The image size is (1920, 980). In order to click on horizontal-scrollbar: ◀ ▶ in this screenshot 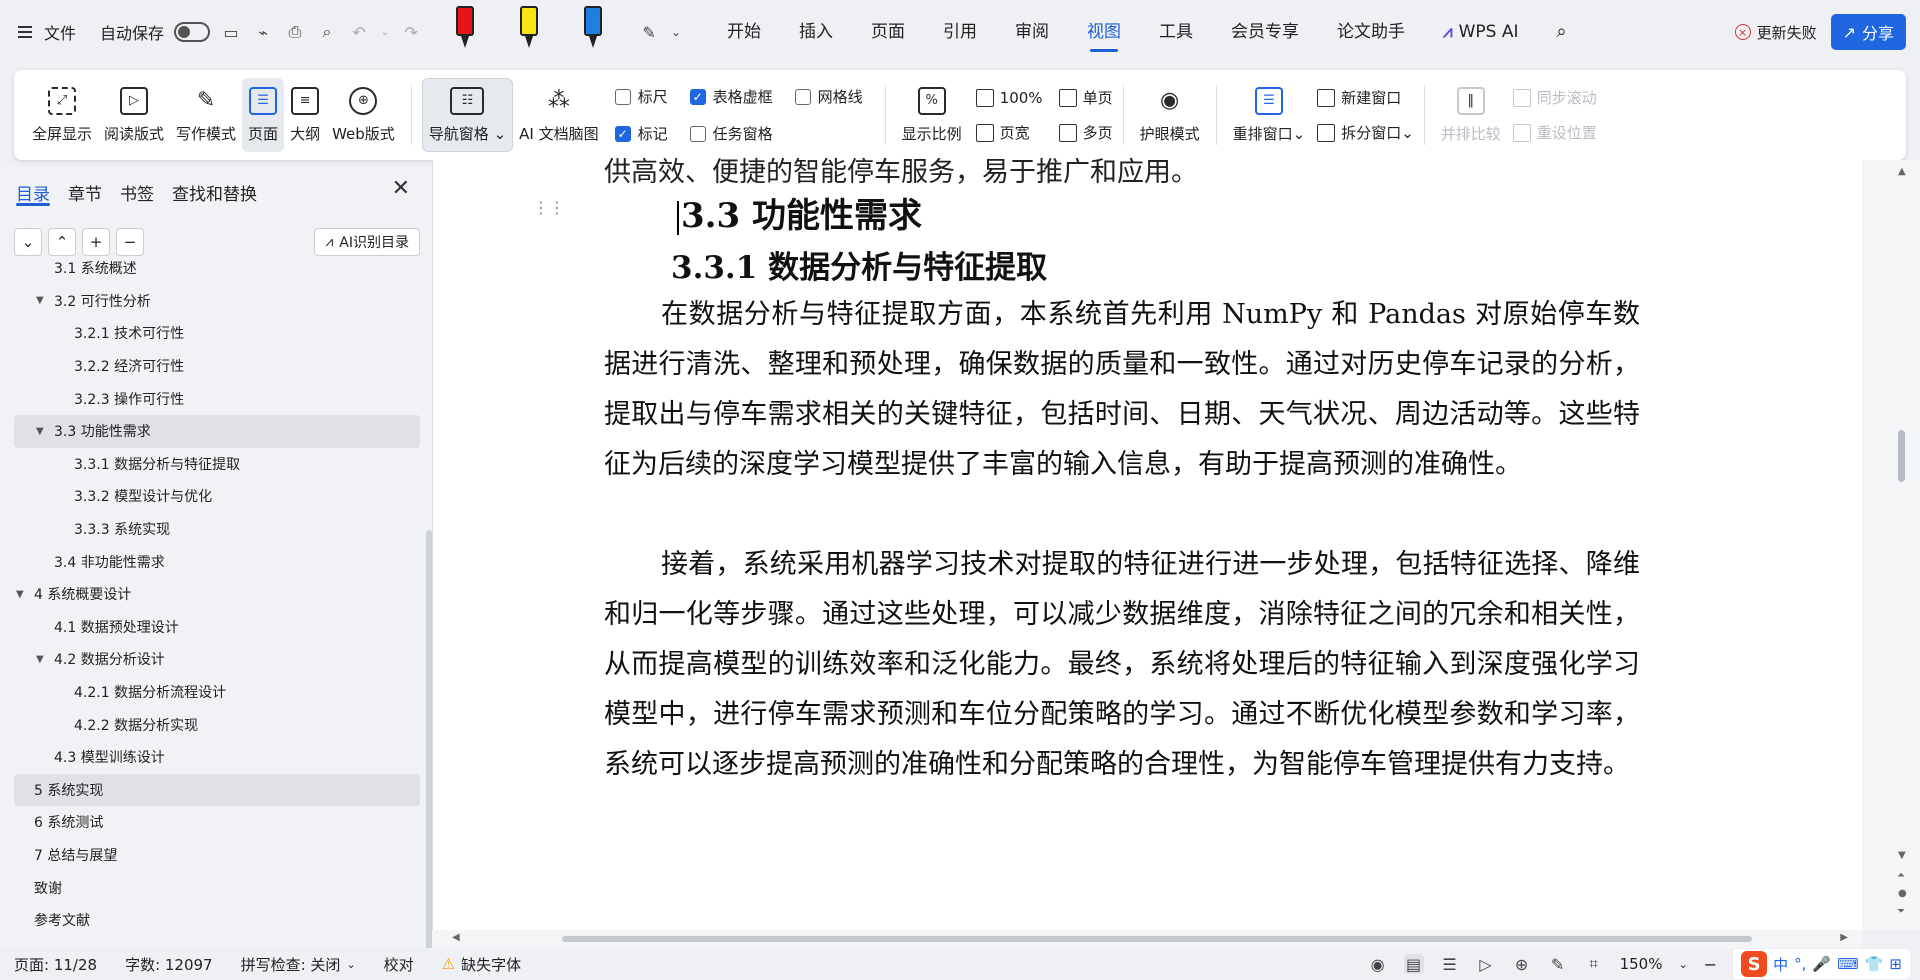, I will do `click(1147, 939)`.